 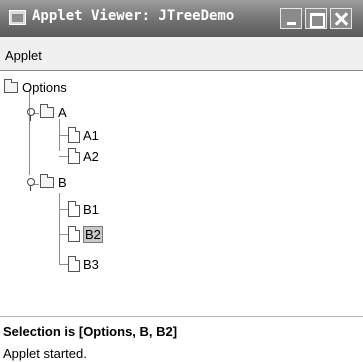 I want to click on tree-node-label: A2, so click(x=91, y=156).